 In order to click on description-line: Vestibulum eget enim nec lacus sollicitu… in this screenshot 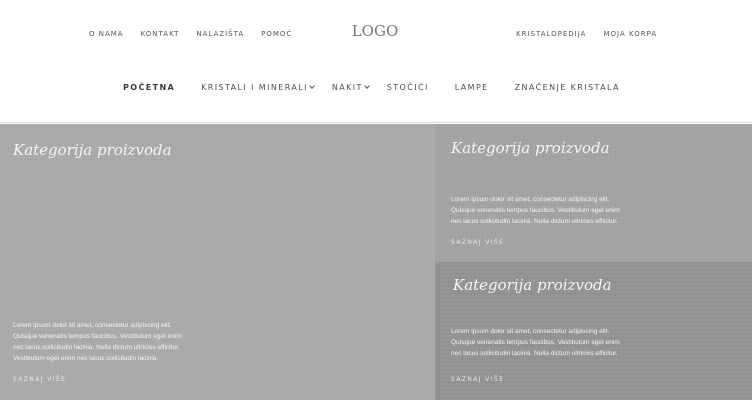, I will do `click(86, 358)`.